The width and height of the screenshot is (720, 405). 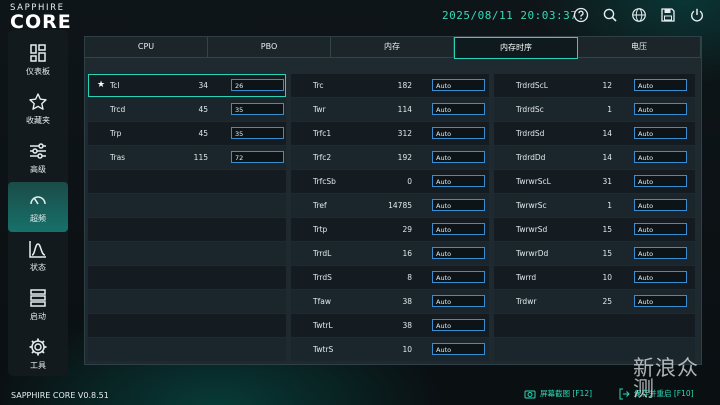 What do you see at coordinates (257, 85) in the screenshot?
I see `timing-input-field: 26` at bounding box center [257, 85].